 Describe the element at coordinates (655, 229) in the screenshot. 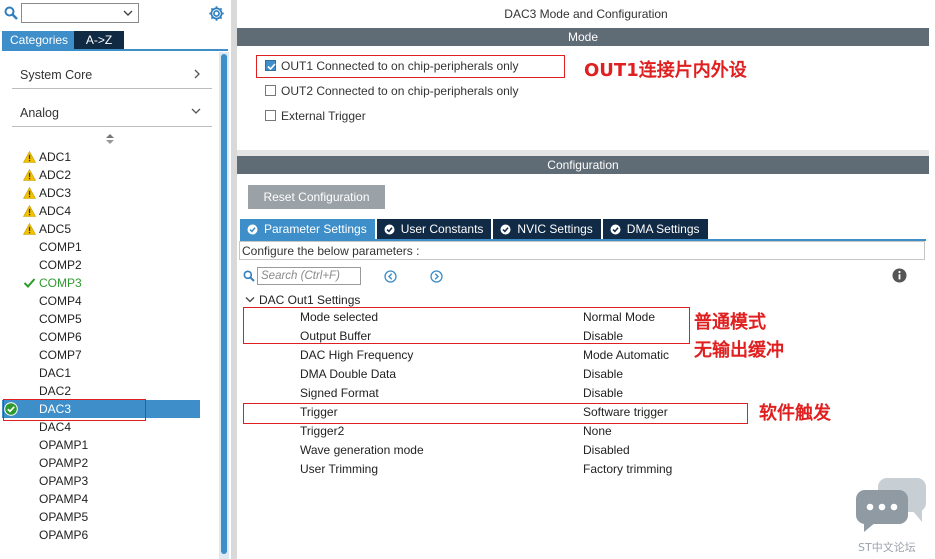

I see `tab-dma-settings: DMA Settings` at that location.